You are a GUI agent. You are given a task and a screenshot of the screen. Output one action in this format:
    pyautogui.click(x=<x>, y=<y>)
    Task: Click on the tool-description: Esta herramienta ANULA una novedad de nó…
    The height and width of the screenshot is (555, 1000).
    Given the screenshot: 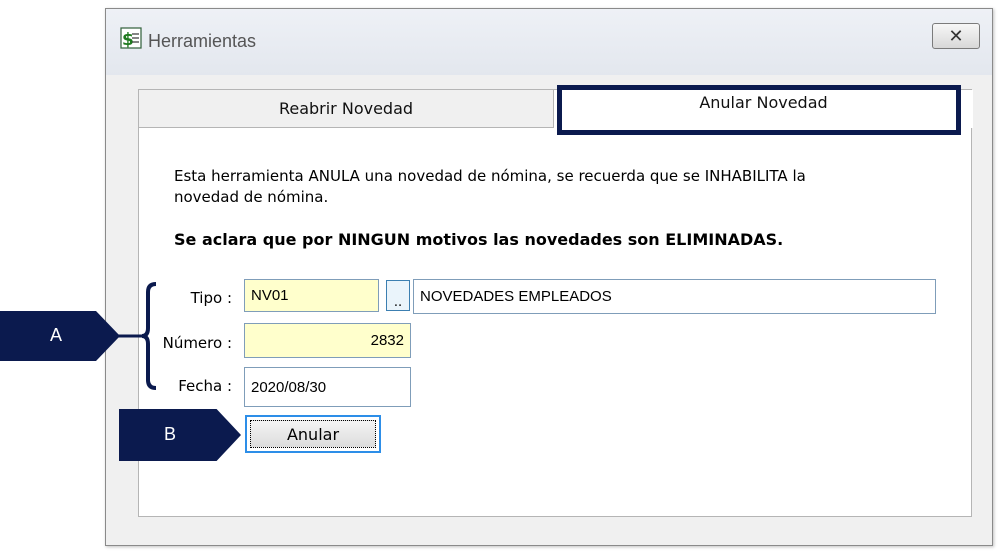 What is the action you would take?
    pyautogui.click(x=490, y=186)
    